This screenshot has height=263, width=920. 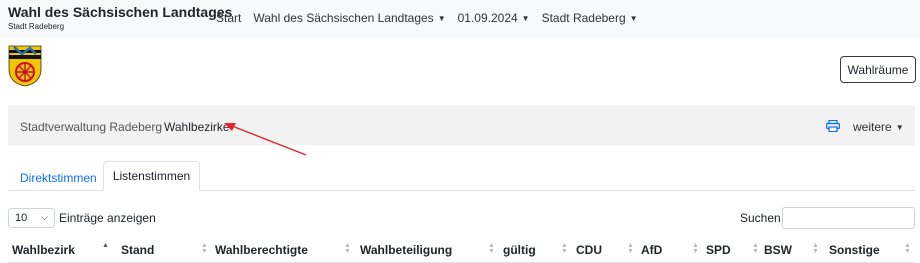 I want to click on weitere-label: weitere, so click(x=872, y=127).